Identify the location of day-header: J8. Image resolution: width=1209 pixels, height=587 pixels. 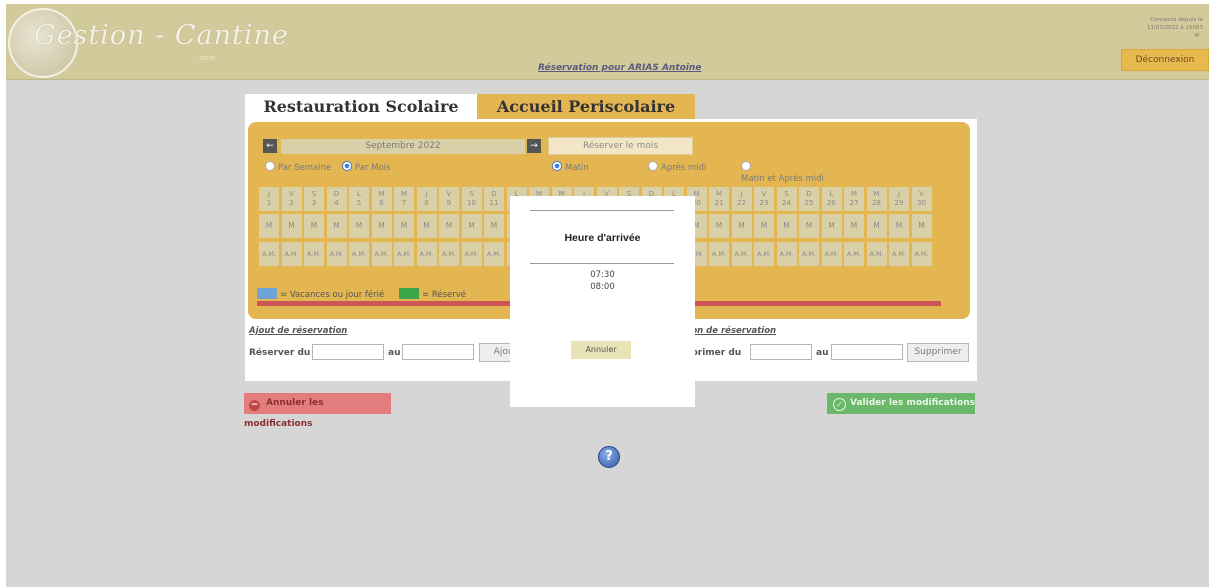
(426, 199).